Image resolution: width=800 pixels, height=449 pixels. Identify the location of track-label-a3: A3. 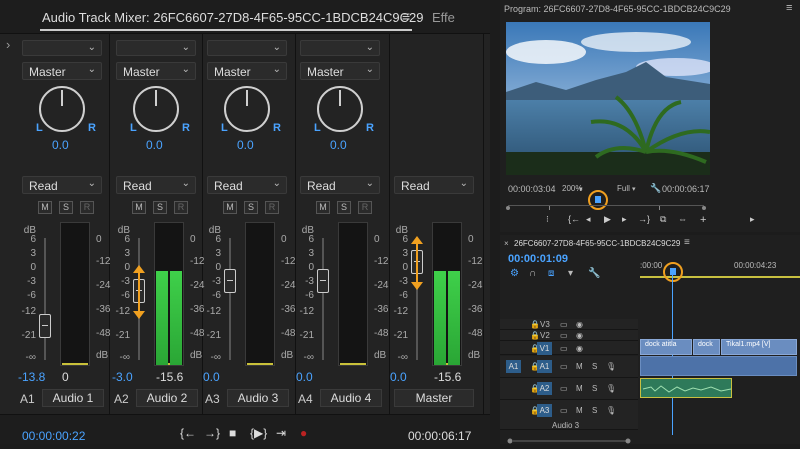
(544, 410).